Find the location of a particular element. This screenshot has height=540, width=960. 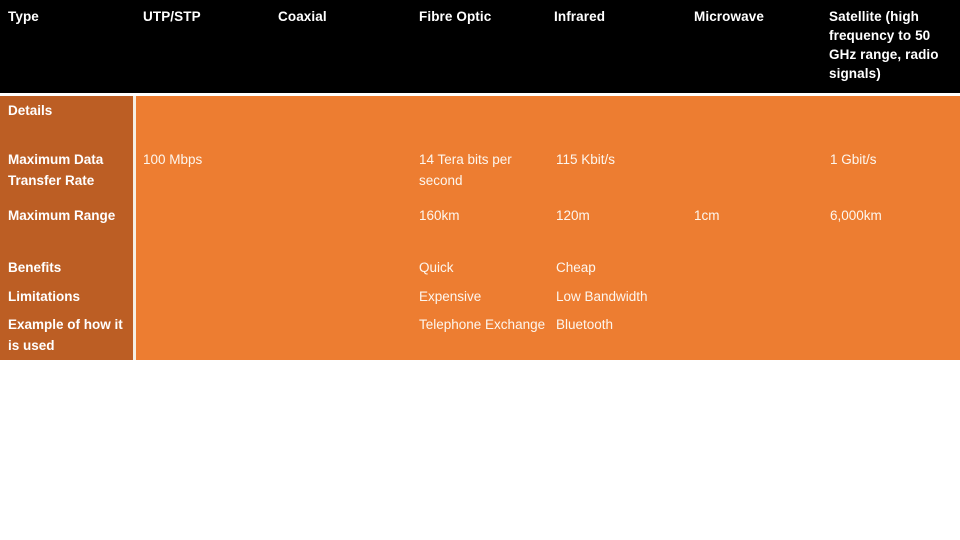

column-header-type: Type is located at coordinates (23, 16).